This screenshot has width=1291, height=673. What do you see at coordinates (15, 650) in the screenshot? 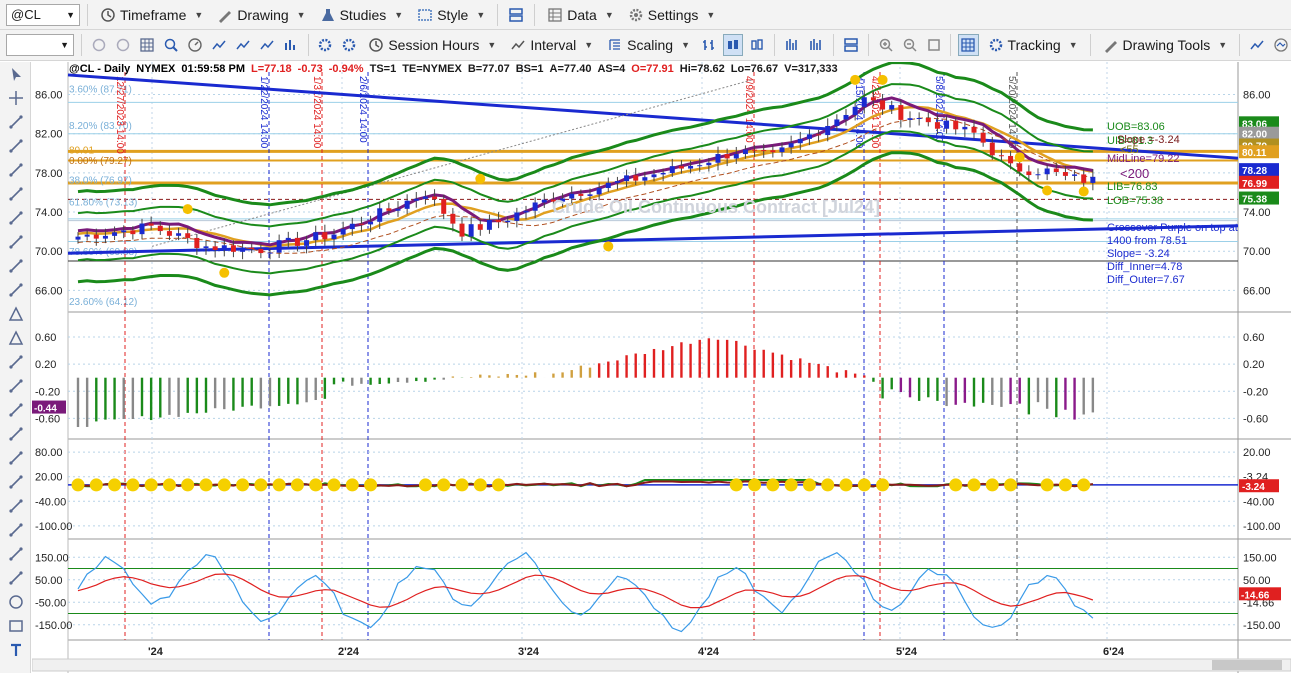
I see `text-tool-icon` at bounding box center [15, 650].